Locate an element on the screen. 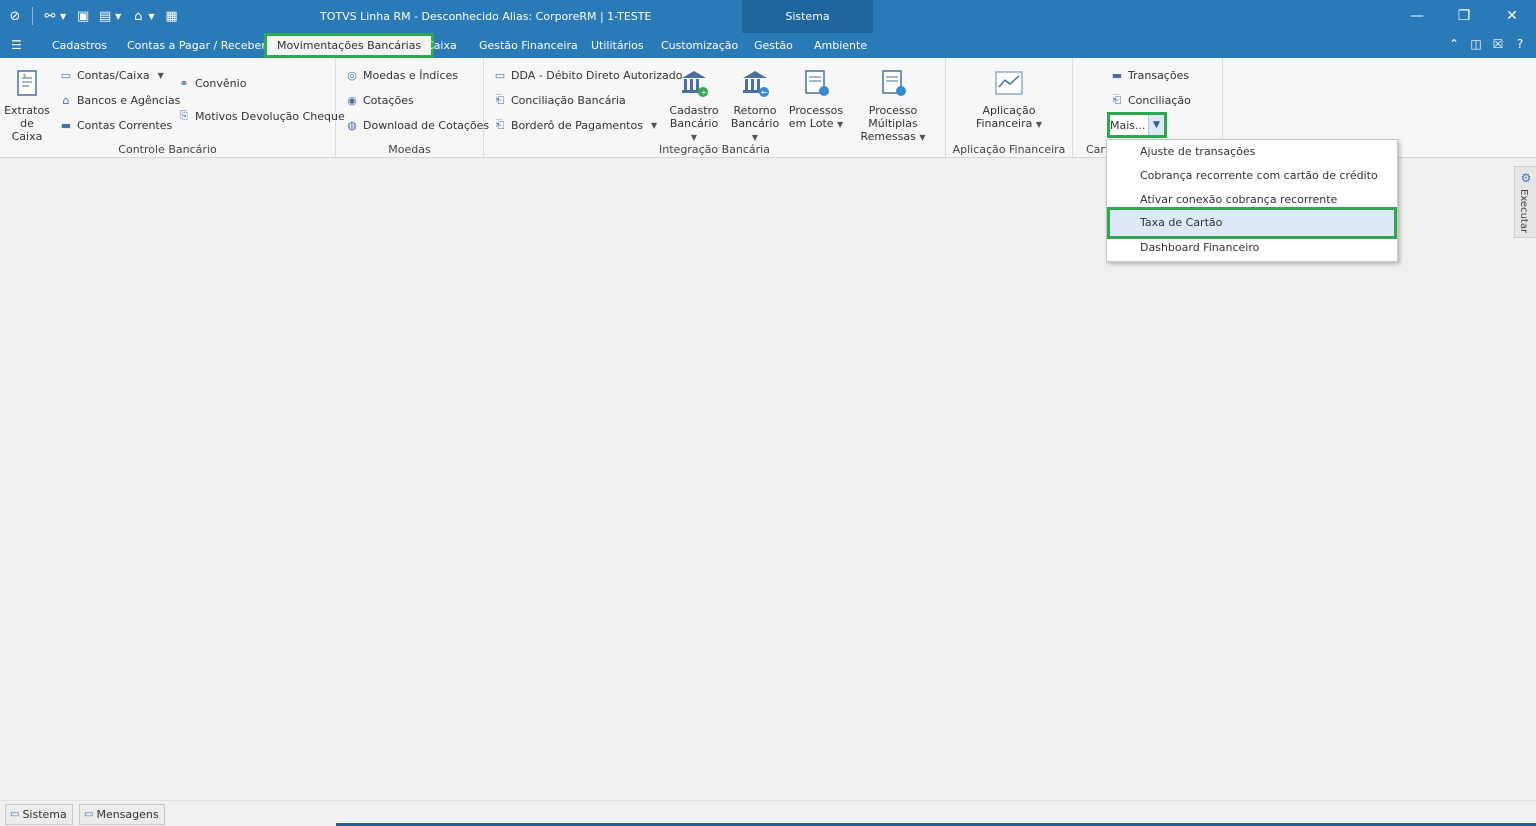 The width and height of the screenshot is (1536, 826). executar-label: Executar is located at coordinates (1523, 211).